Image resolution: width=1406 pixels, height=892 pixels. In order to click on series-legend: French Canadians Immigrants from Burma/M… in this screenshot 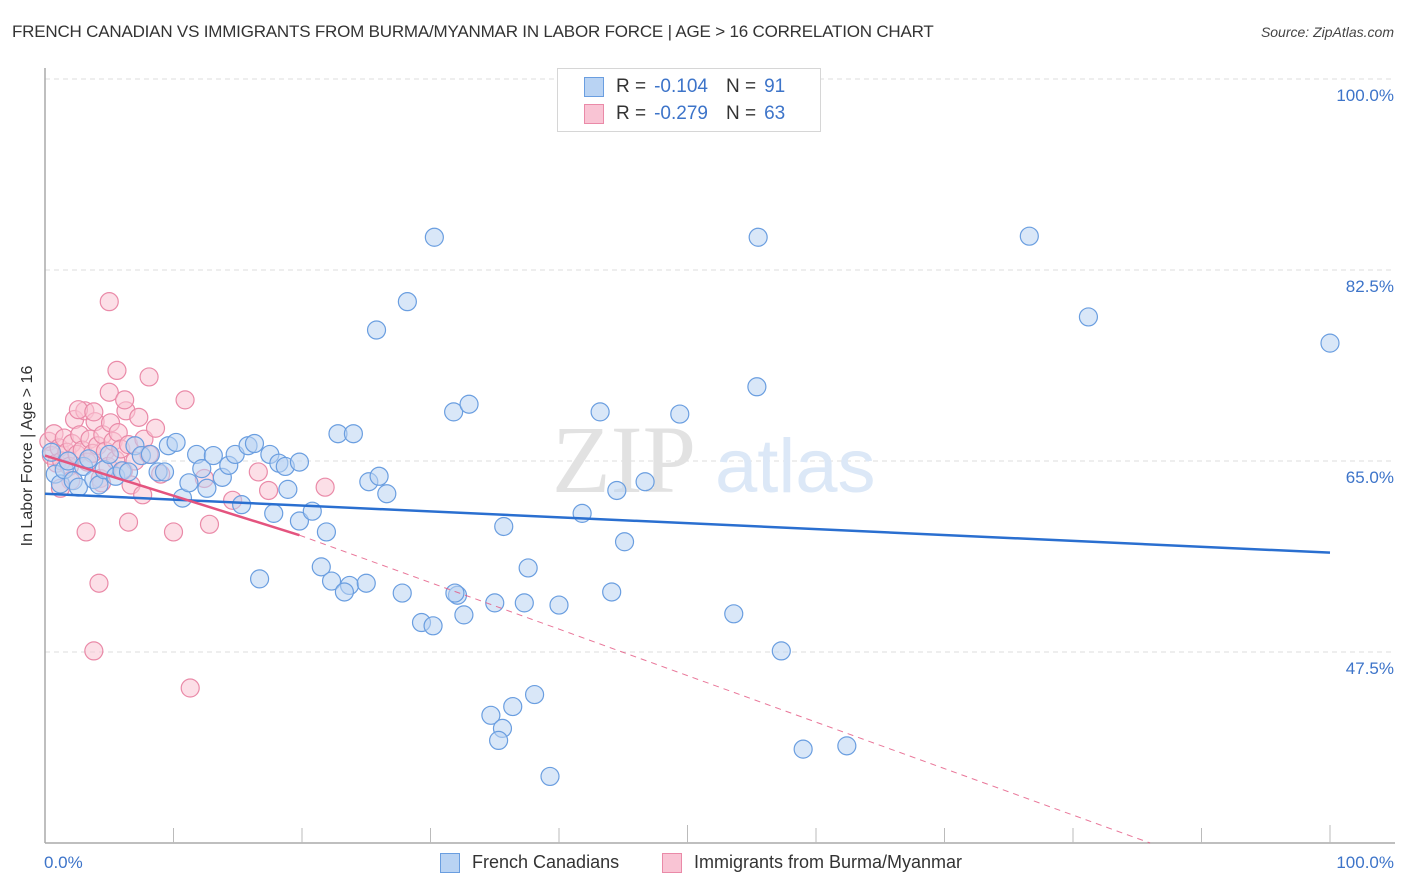, I will do `click(703, 865)`.